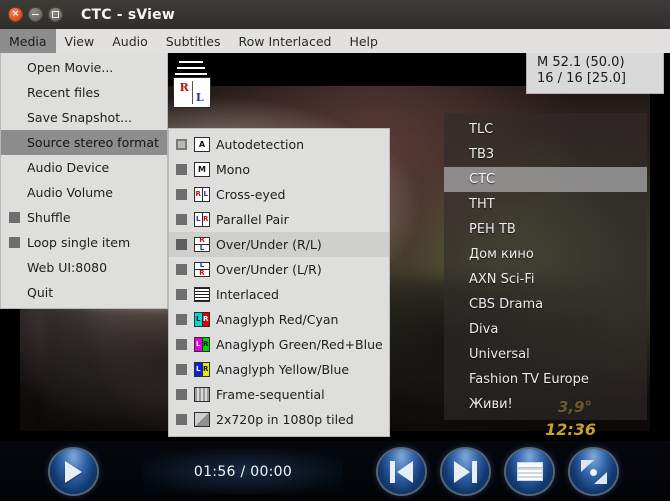 This screenshot has width=670, height=501. Describe the element at coordinates (68, 167) in the screenshot. I see `menu-item-label: Audio Device` at that location.